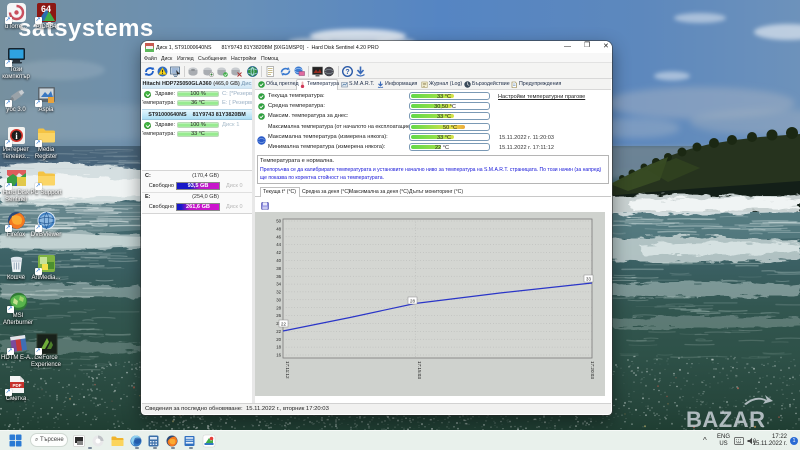 The height and width of the screenshot is (450, 800). What do you see at coordinates (45, 9) in the screenshot?
I see `svg-text: 64` at bounding box center [45, 9].